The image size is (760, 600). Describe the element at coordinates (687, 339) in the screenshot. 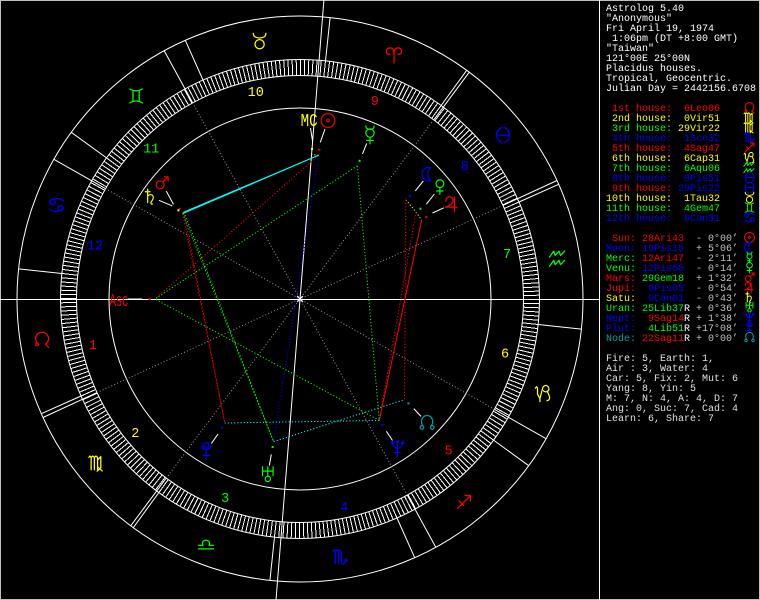

I see `svg-text: R` at that location.